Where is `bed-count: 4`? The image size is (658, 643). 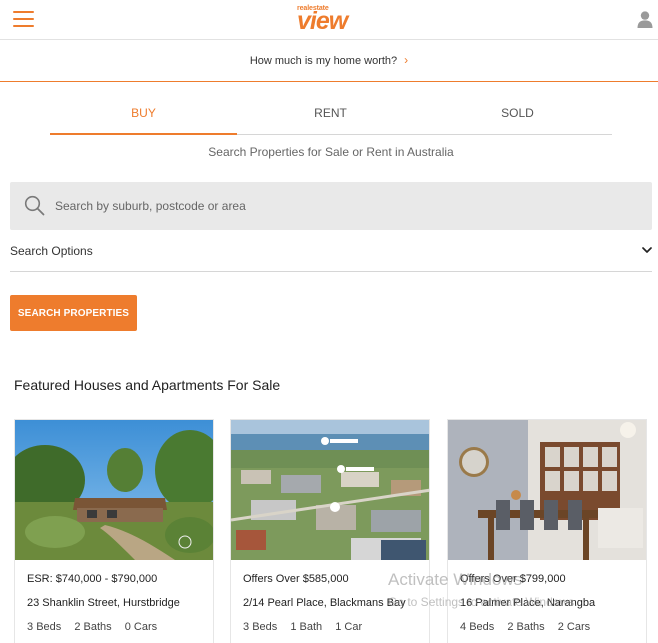 bed-count: 4 is located at coordinates (463, 627).